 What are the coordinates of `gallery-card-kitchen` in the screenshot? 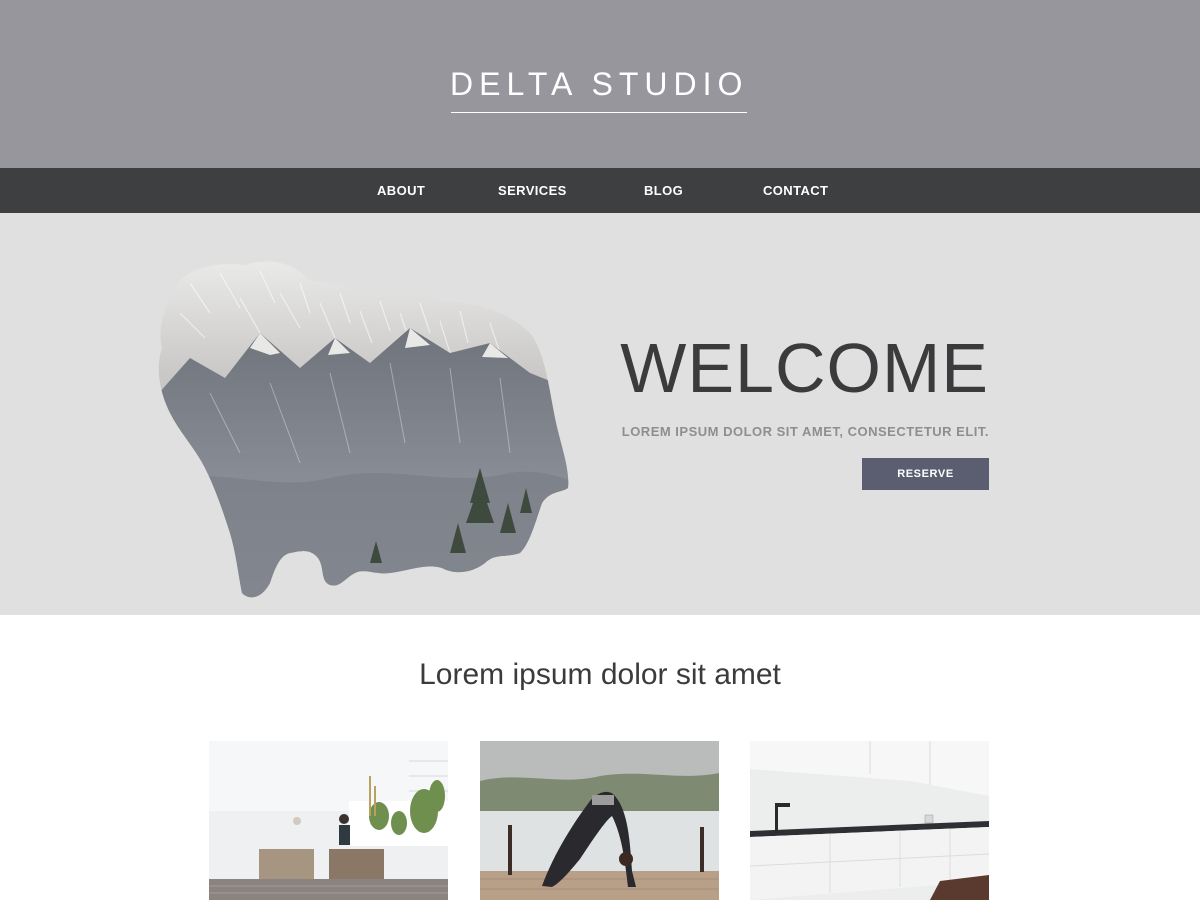 It's located at (869, 820).